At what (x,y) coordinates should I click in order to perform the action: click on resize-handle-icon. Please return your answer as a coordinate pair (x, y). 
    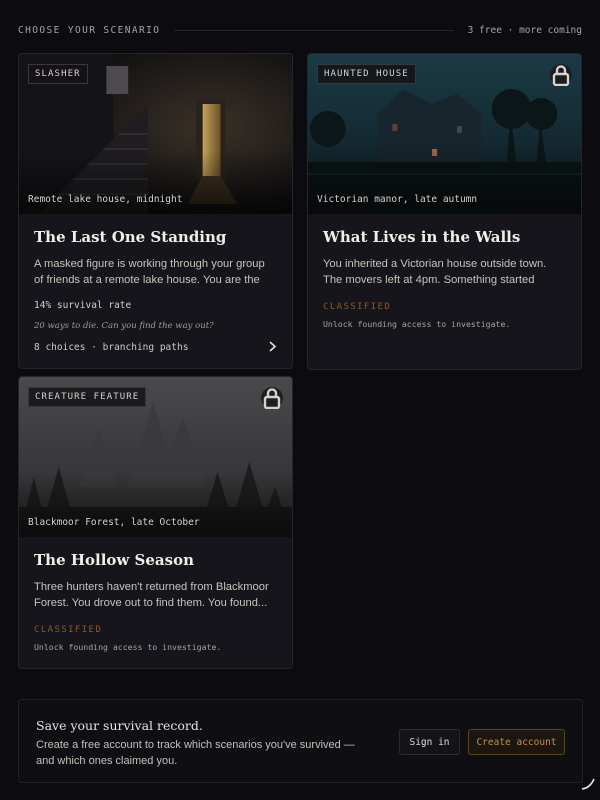
    Looking at the image, I should click on (588, 786).